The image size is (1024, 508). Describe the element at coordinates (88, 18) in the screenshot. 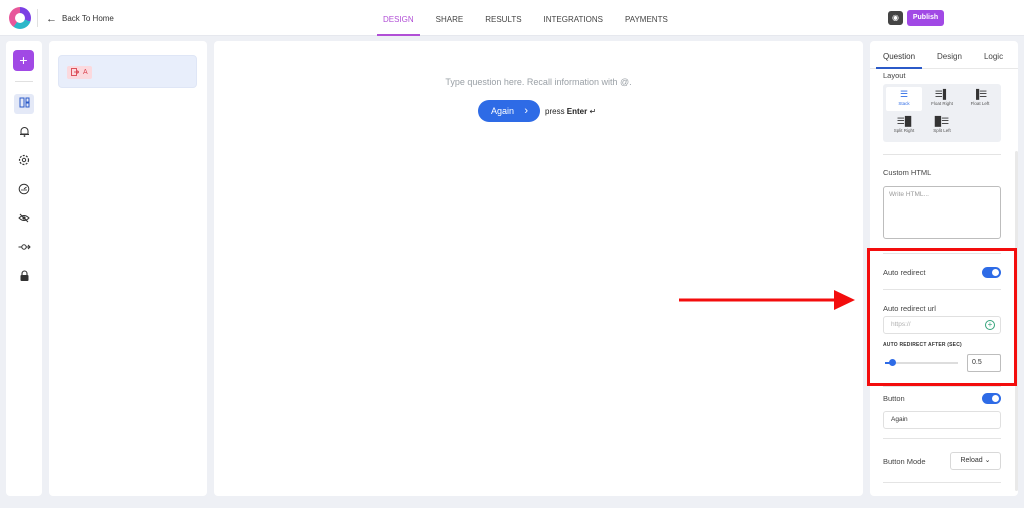

I see `back-label: Back To Home` at that location.